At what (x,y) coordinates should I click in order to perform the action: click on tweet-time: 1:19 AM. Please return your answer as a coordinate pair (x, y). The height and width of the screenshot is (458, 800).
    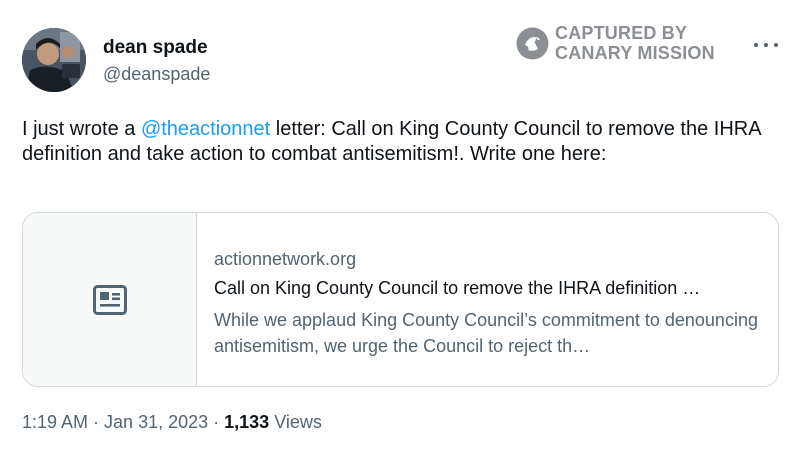
    Looking at the image, I should click on (55, 422).